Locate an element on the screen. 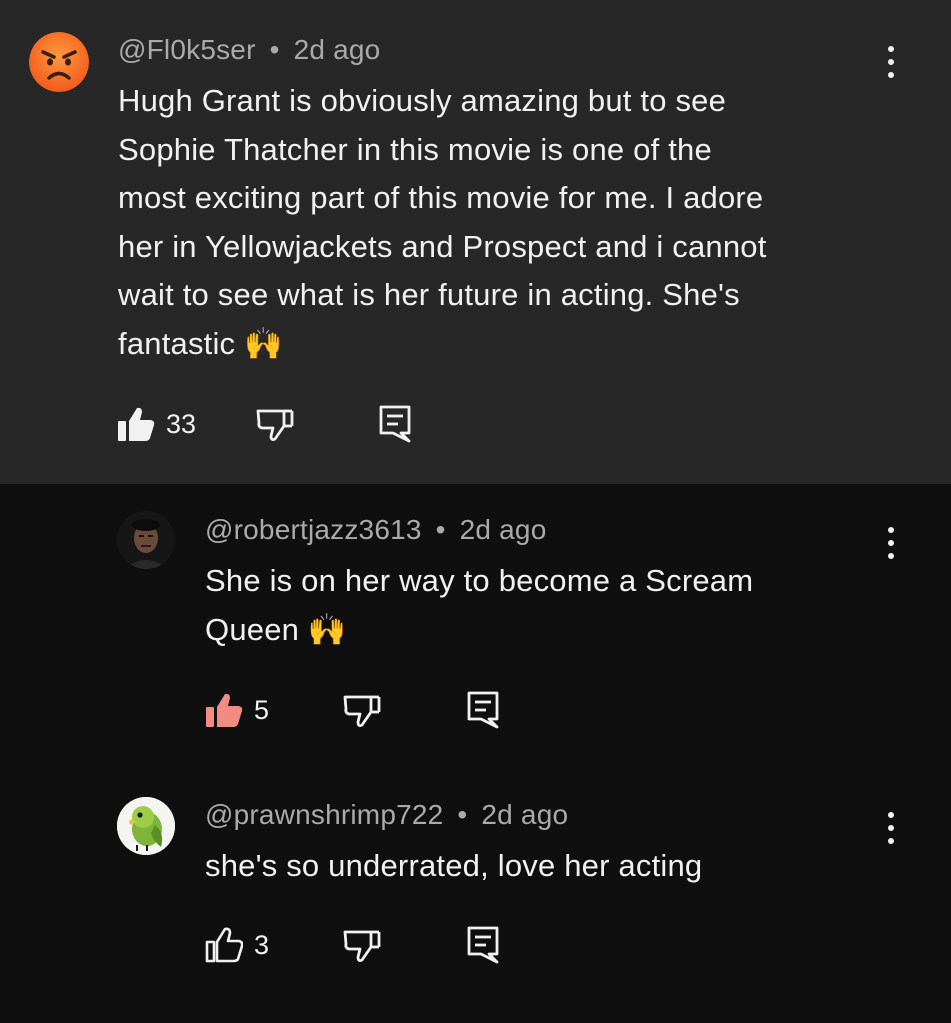 Image resolution: width=951 pixels, height=1023 pixels. green-parrot-icon is located at coordinates (146, 826).